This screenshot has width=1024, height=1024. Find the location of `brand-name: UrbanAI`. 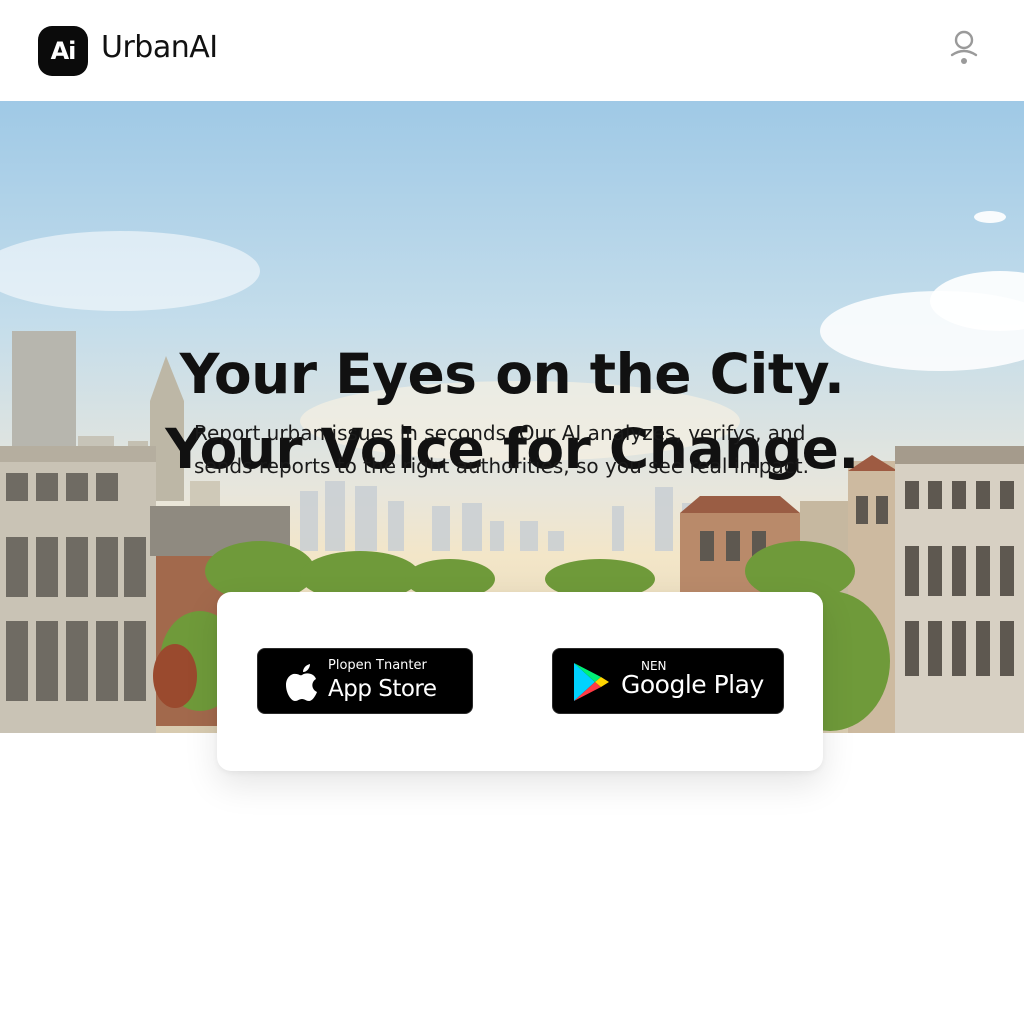

brand-name: UrbanAI is located at coordinates (159, 47).